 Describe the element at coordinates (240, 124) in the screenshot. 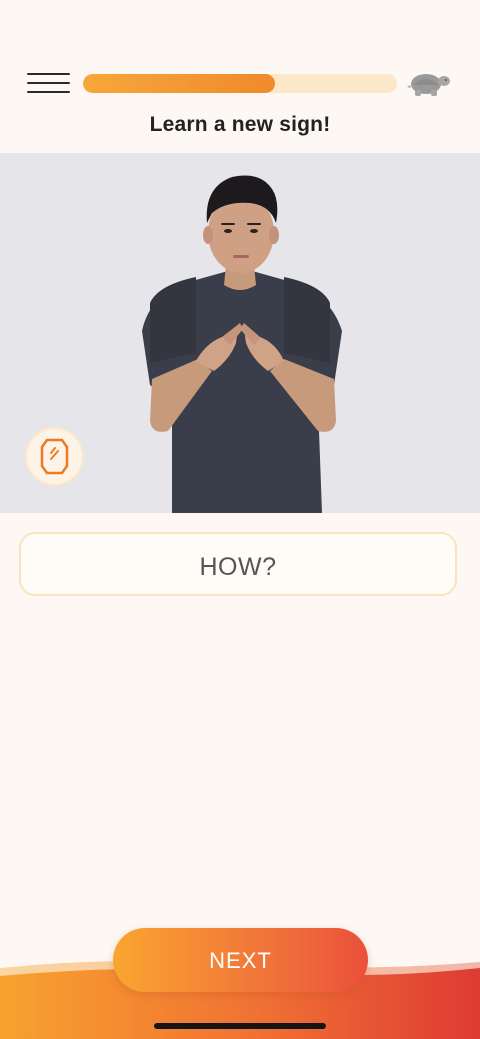

I see `page-title: Learn a new sign!` at that location.